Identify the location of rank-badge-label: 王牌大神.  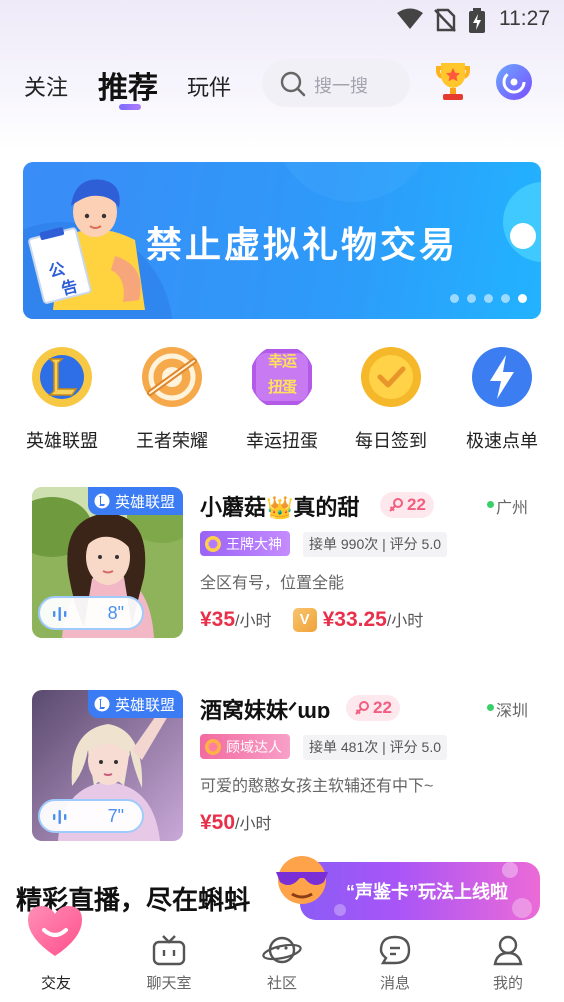
(254, 543).